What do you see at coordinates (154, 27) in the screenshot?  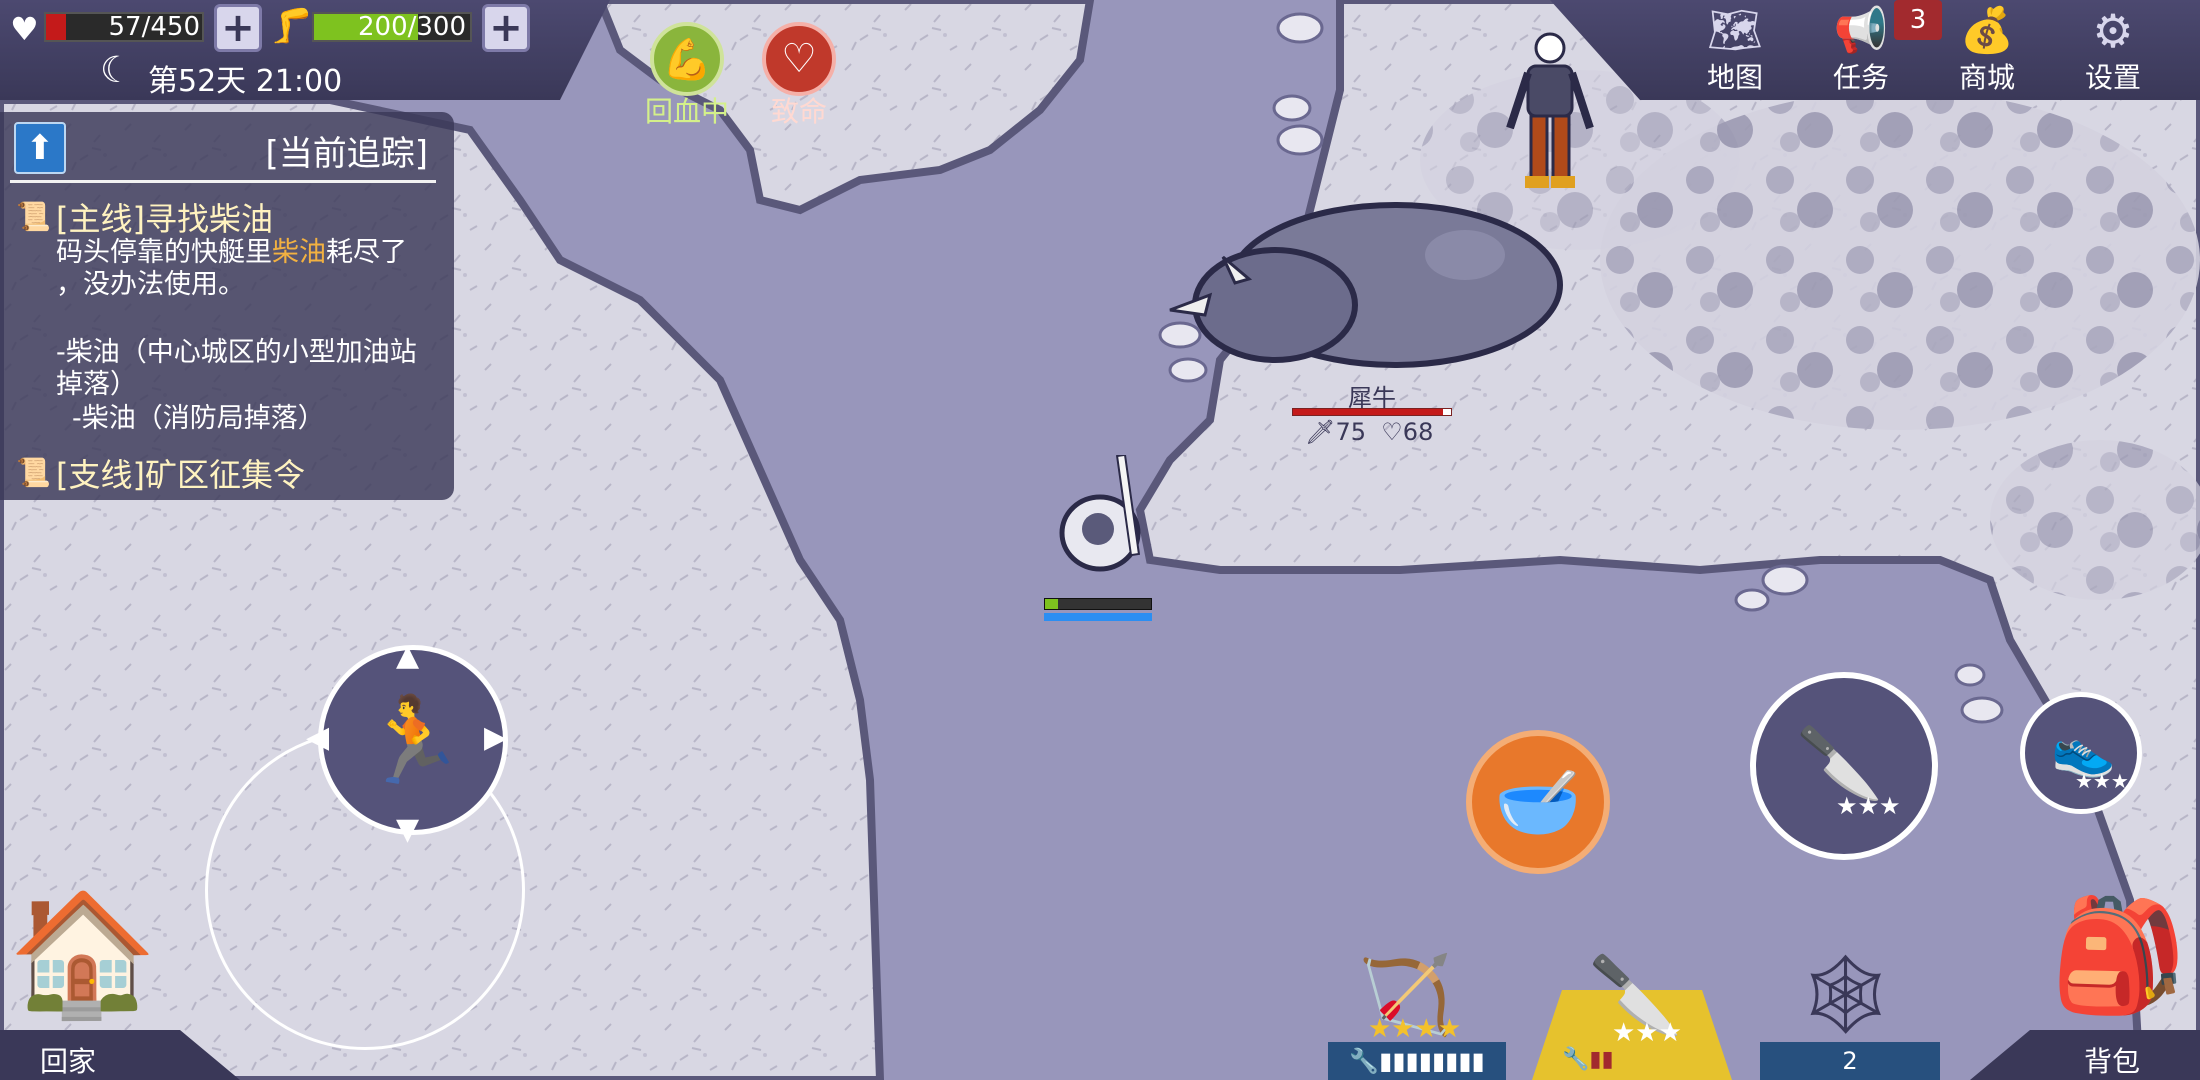 I see `health-value: 57/450` at bounding box center [154, 27].